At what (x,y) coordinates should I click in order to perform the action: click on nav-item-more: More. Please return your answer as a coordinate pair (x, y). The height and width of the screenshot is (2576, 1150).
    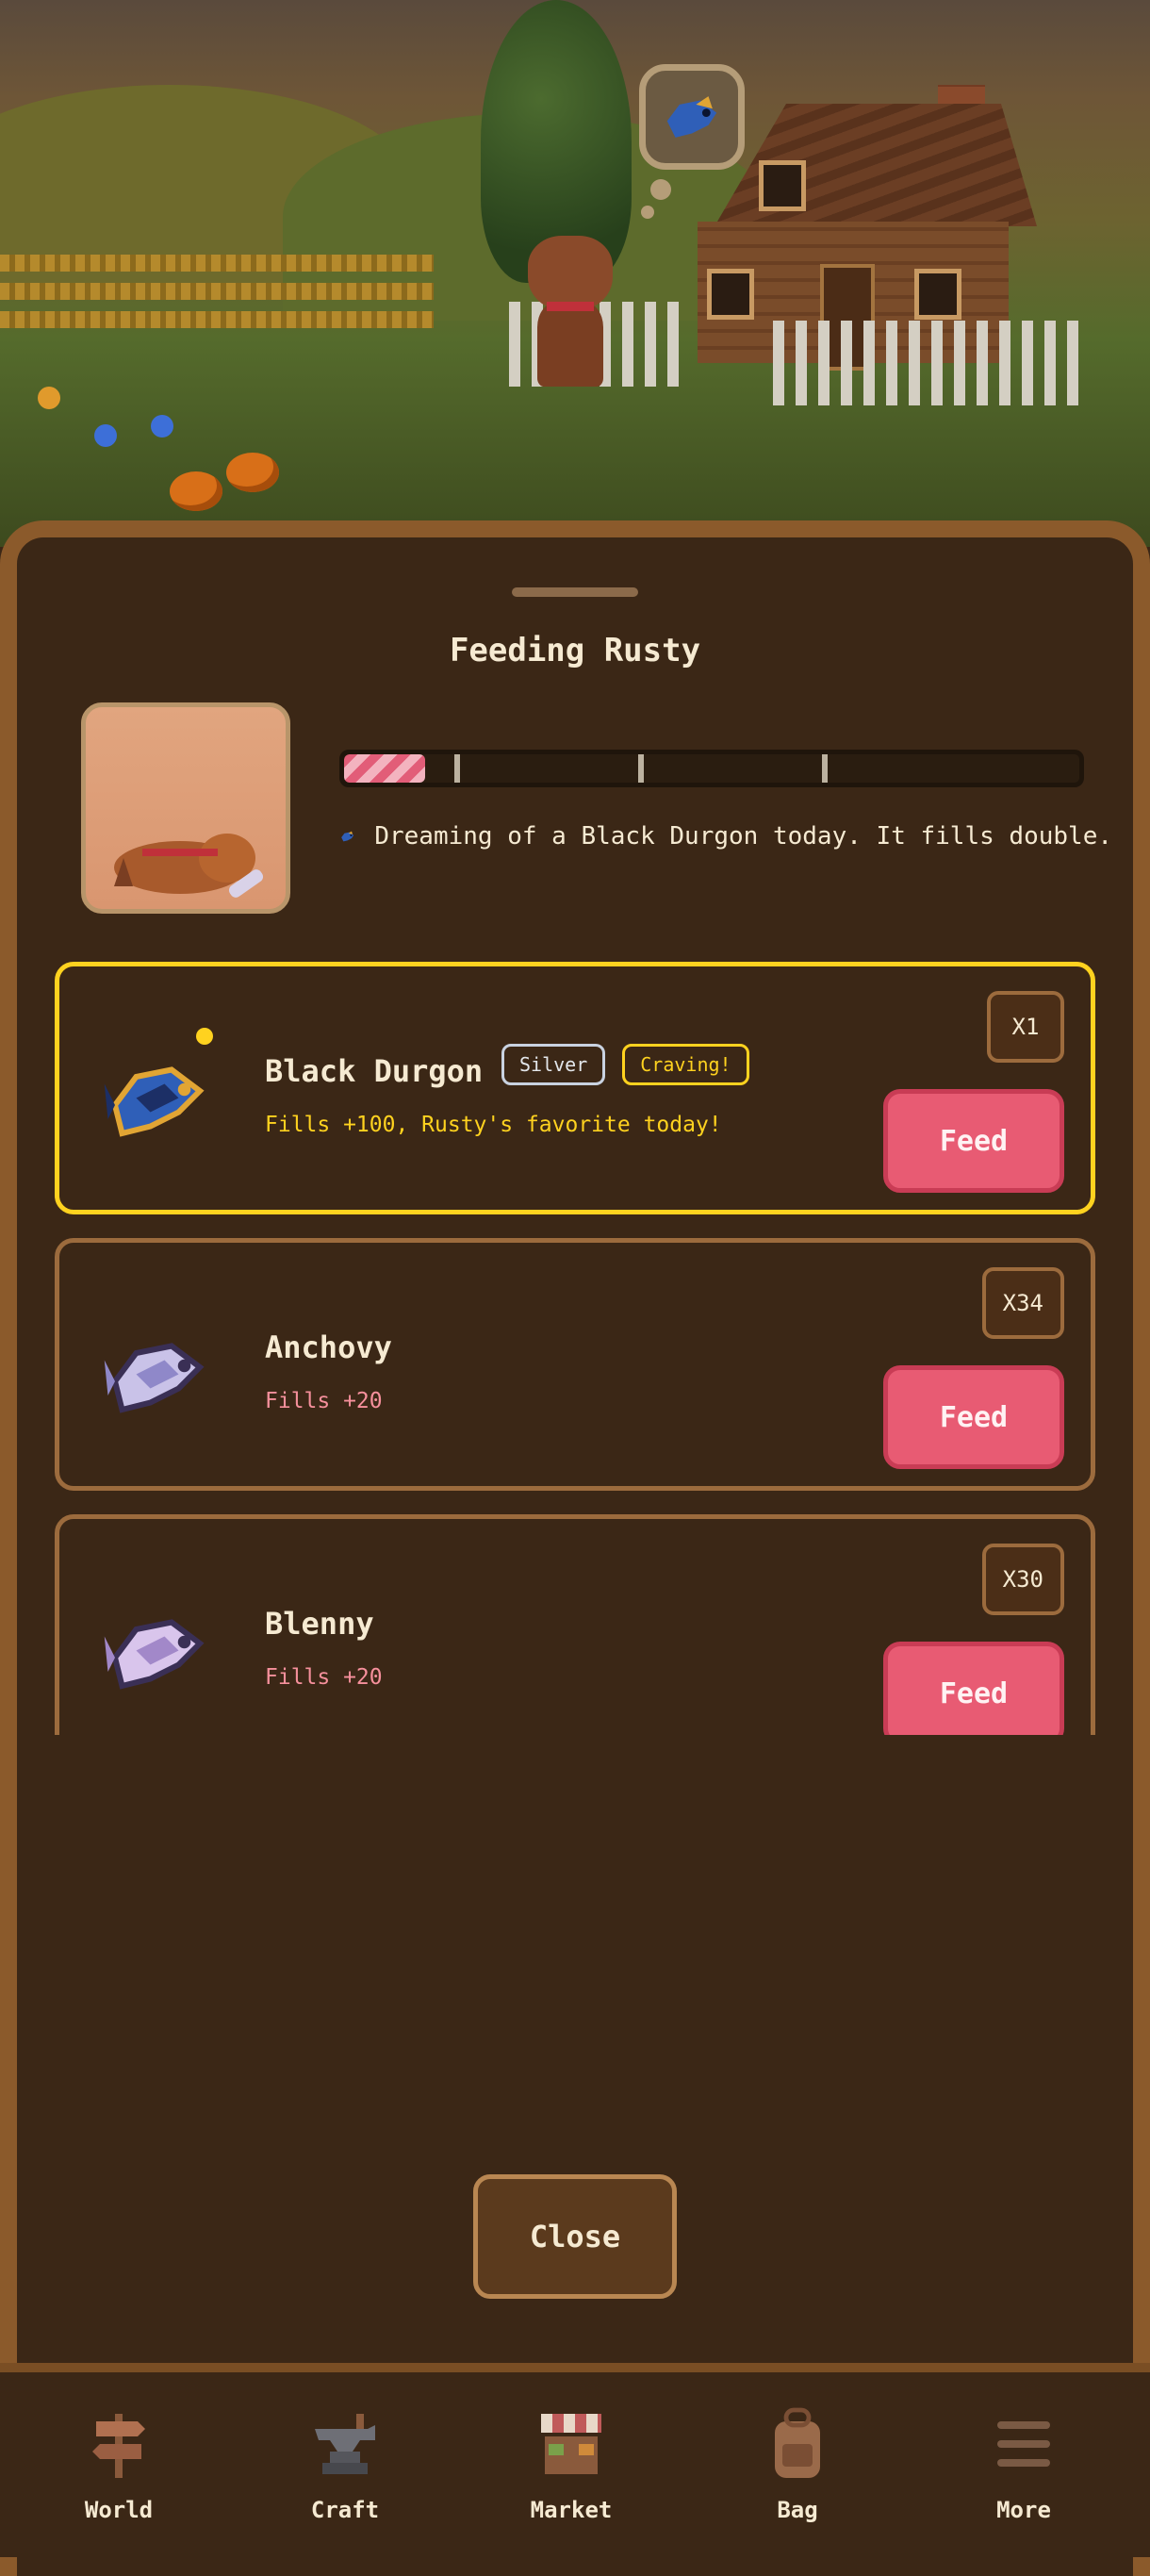
    Looking at the image, I should click on (1024, 2464).